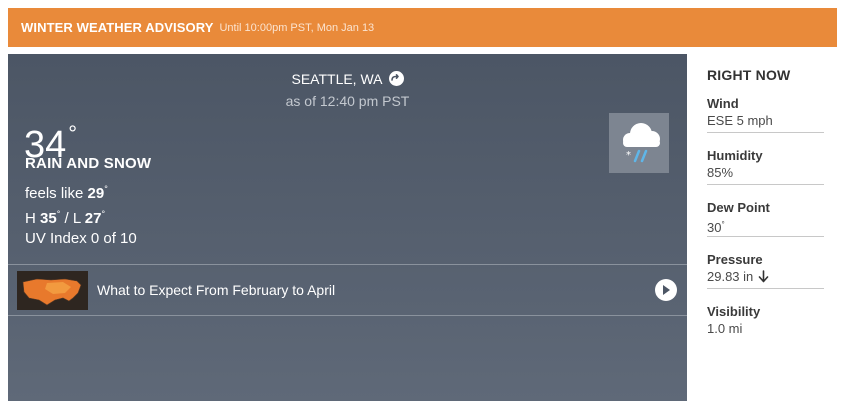 The width and height of the screenshot is (841, 409). Describe the element at coordinates (337, 79) in the screenshot. I see `location-name: SEATTLE, WA` at that location.